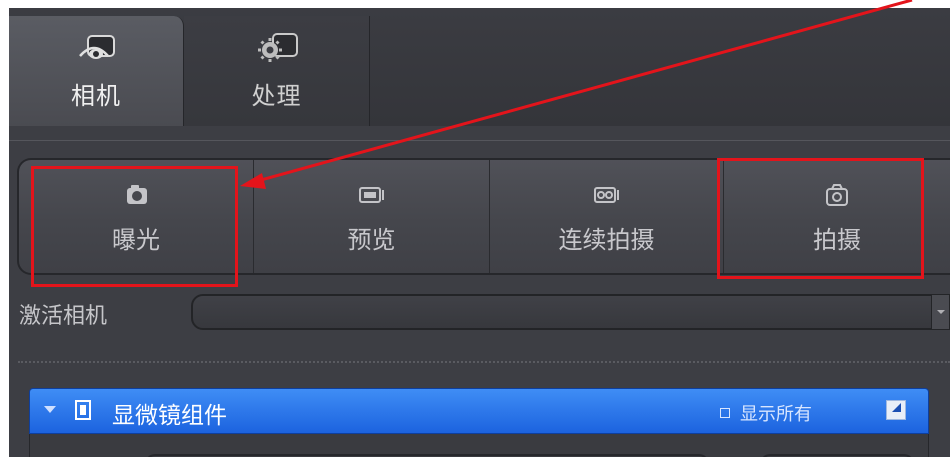 This screenshot has width=950, height=457. I want to click on microscope-components-header: 显微镜组件 显示所有, so click(479, 411).